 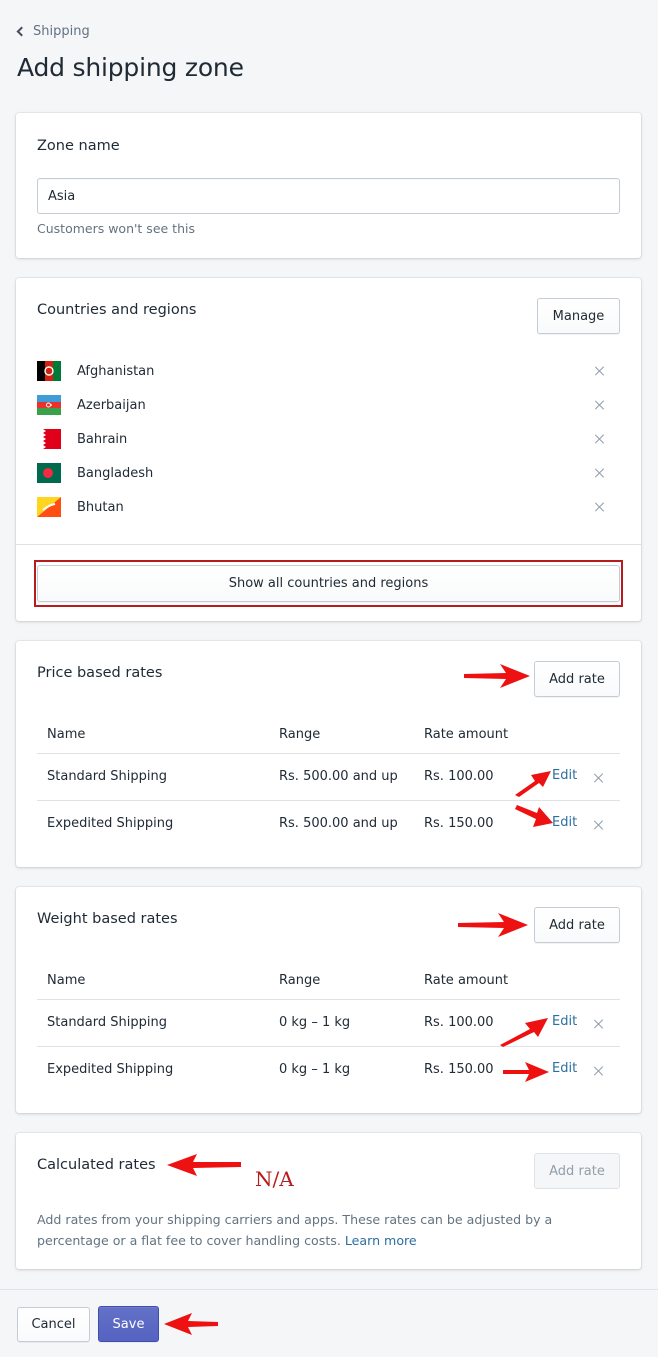 I want to click on flag-bahrain-icon, so click(x=49, y=439).